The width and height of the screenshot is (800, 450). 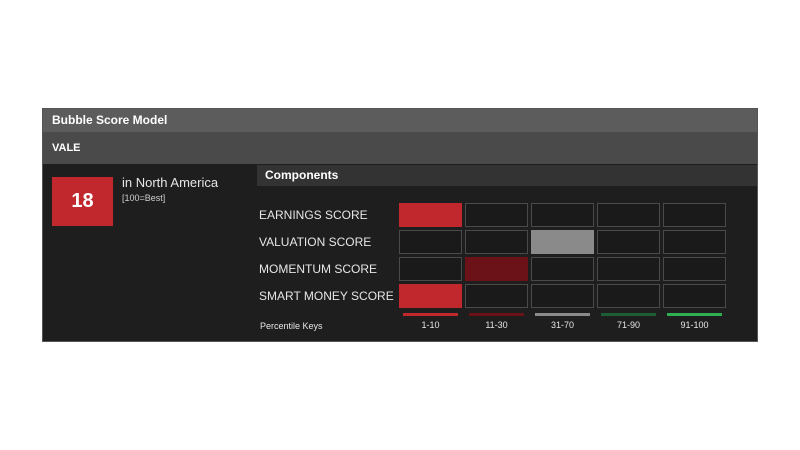 What do you see at coordinates (400, 148) in the screenshot?
I see `ticker-label: VALE` at bounding box center [400, 148].